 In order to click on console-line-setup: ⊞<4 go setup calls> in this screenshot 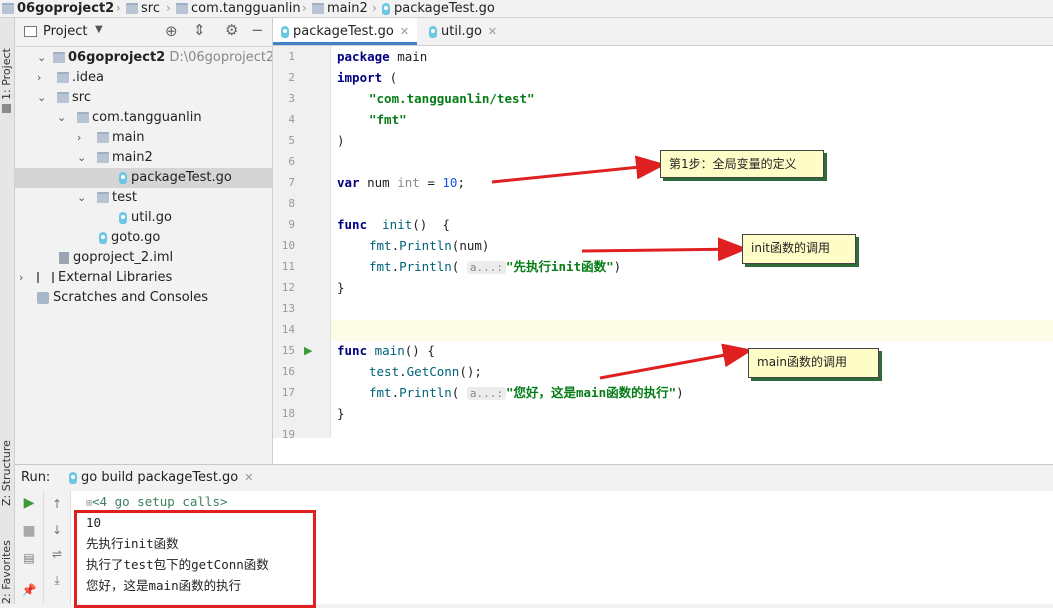, I will do `click(157, 501)`.